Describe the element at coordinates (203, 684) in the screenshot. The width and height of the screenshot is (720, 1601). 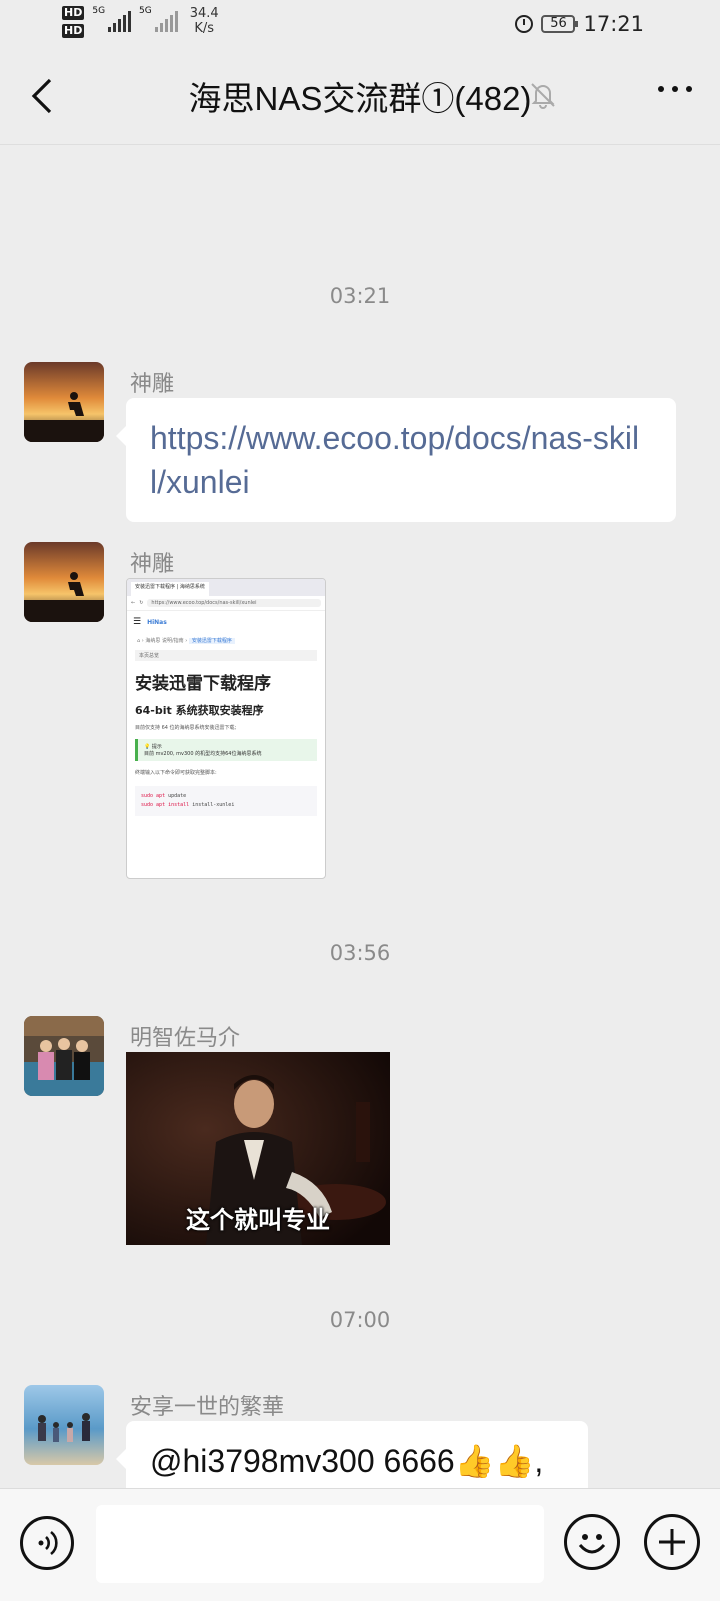
I see `page-heading: 安装迅雷下载程序` at that location.